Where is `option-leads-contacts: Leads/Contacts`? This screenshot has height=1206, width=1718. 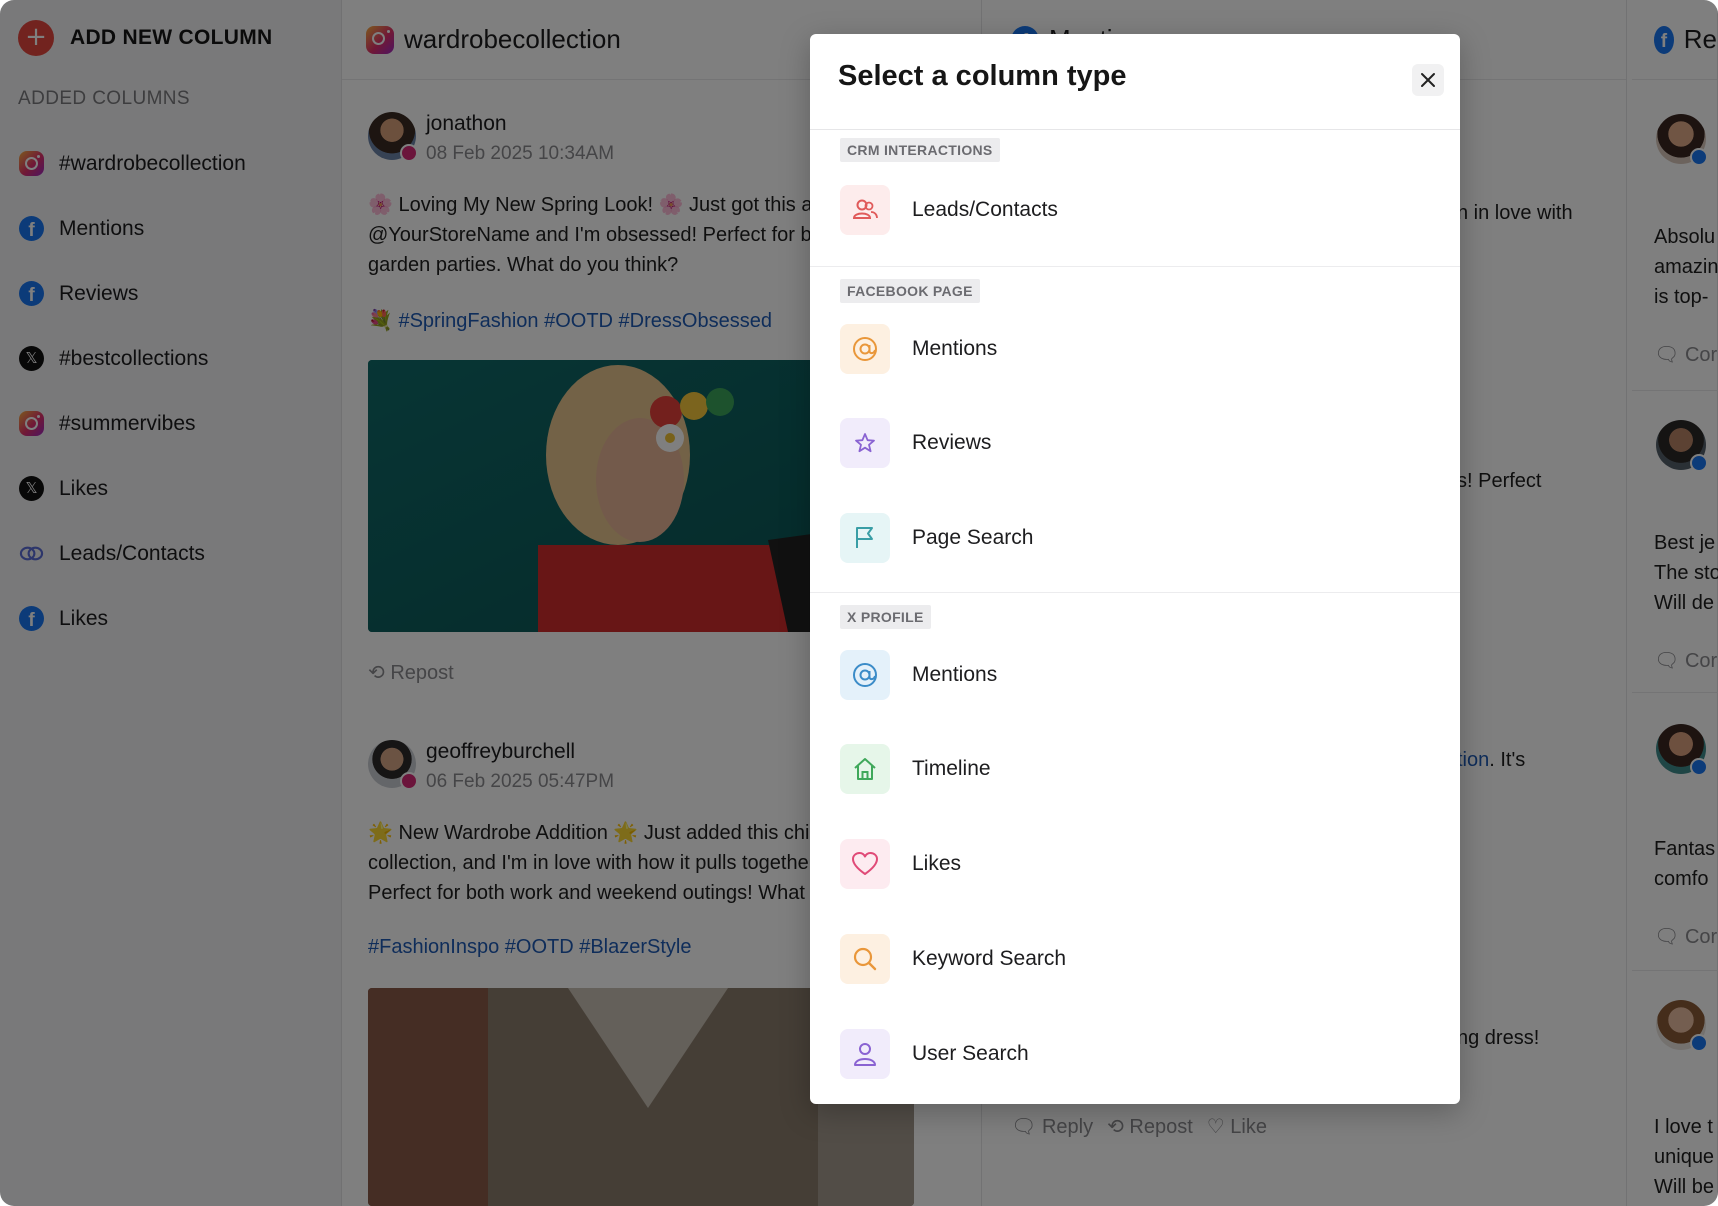 option-leads-contacts: Leads/Contacts is located at coordinates (1135, 210).